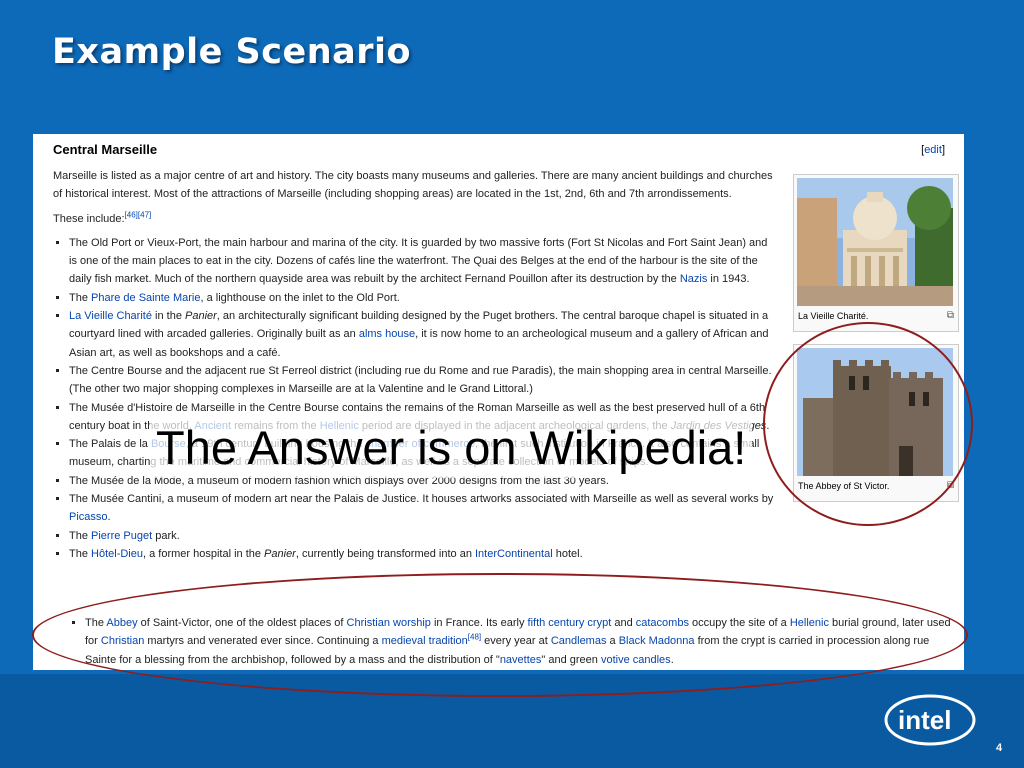 This screenshot has height=768, width=1024. Describe the element at coordinates (728, 279) in the screenshot. I see `item-text: in 1943.` at that location.